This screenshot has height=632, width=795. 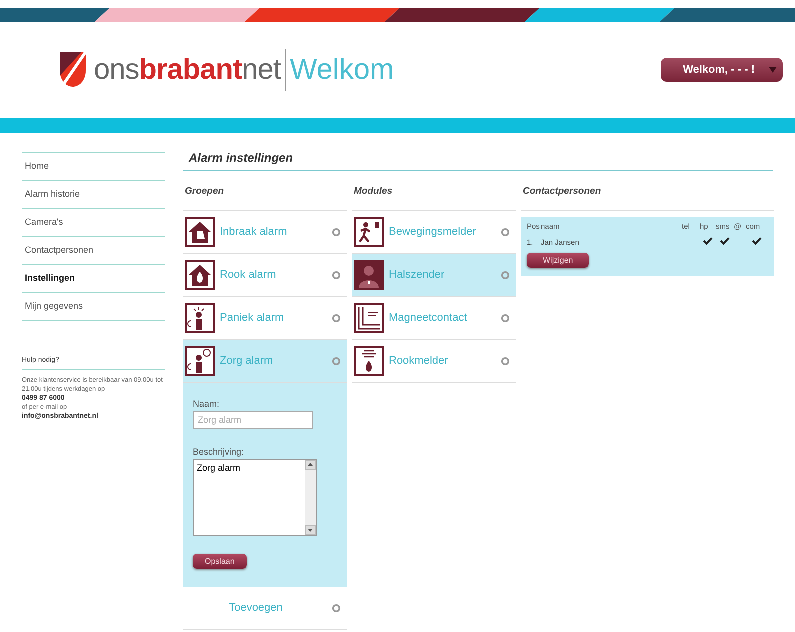 I want to click on page-title: Welkom, so click(x=342, y=70).